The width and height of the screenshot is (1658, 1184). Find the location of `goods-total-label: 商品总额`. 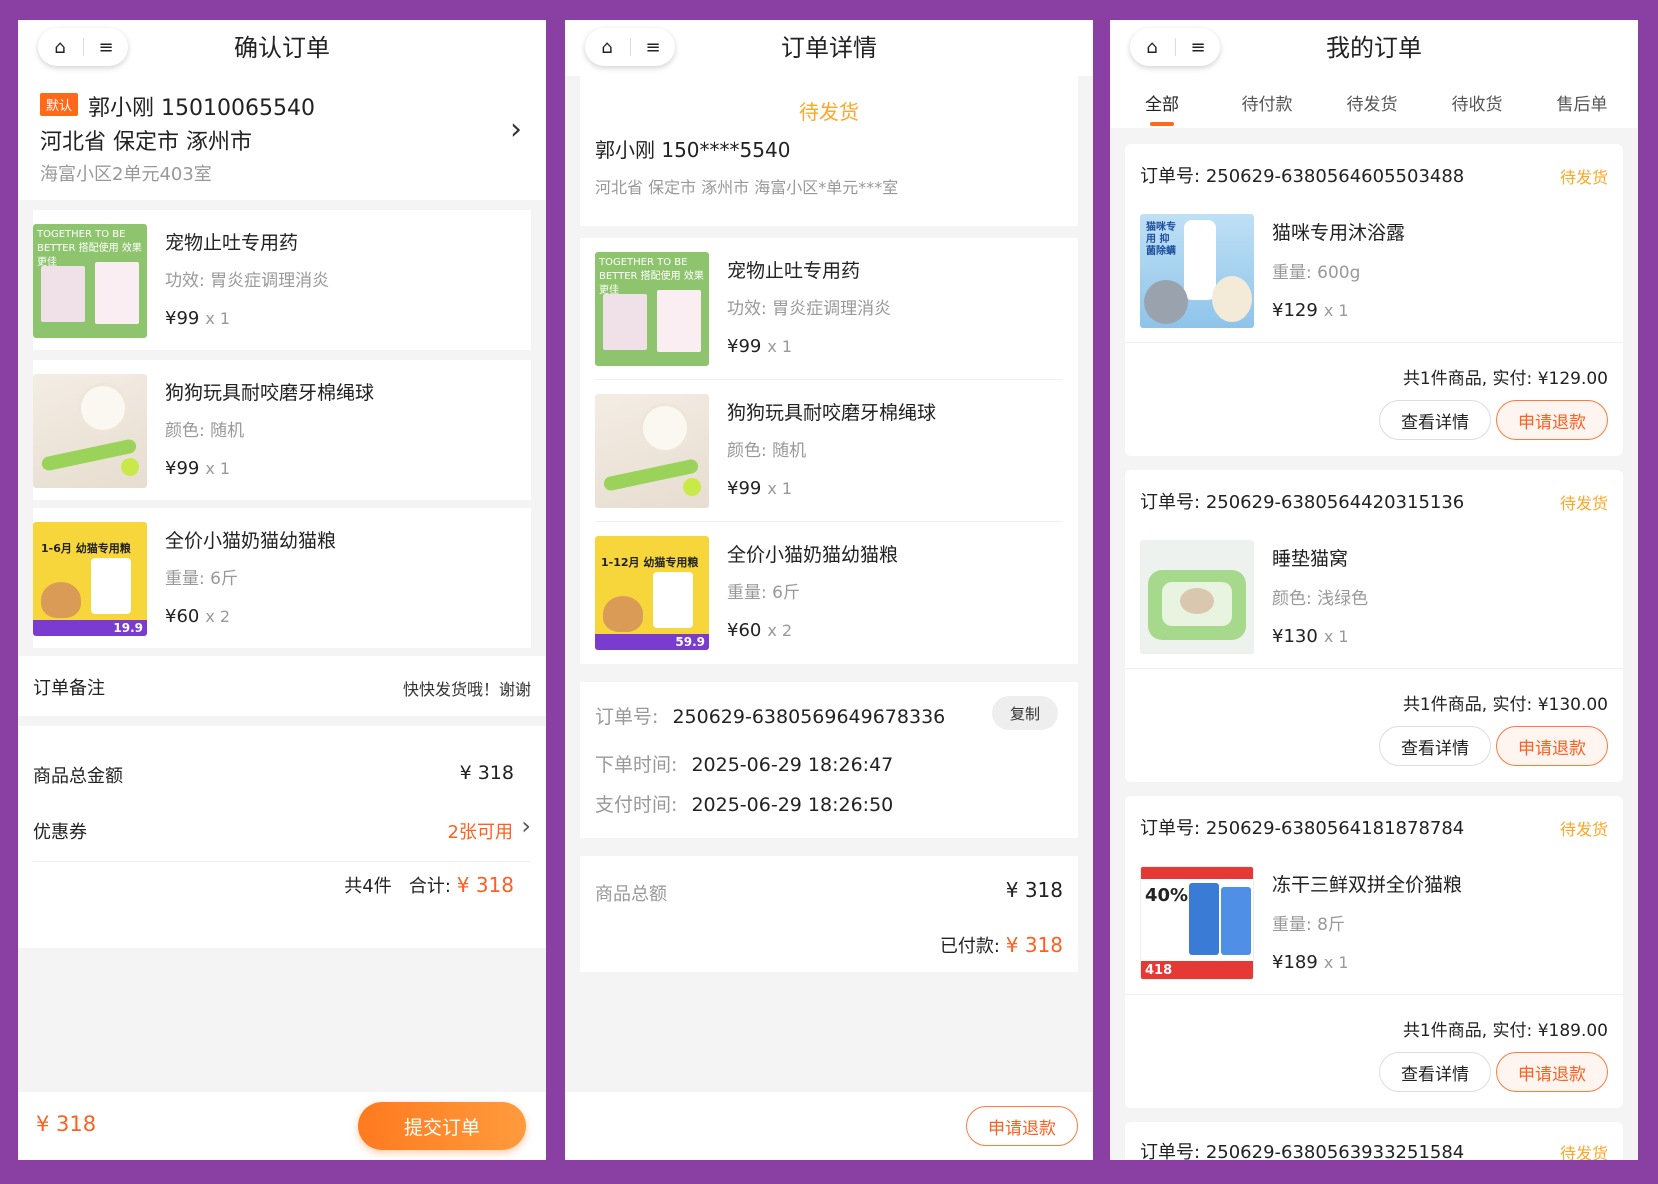

goods-total-label: 商品总额 is located at coordinates (631, 894).